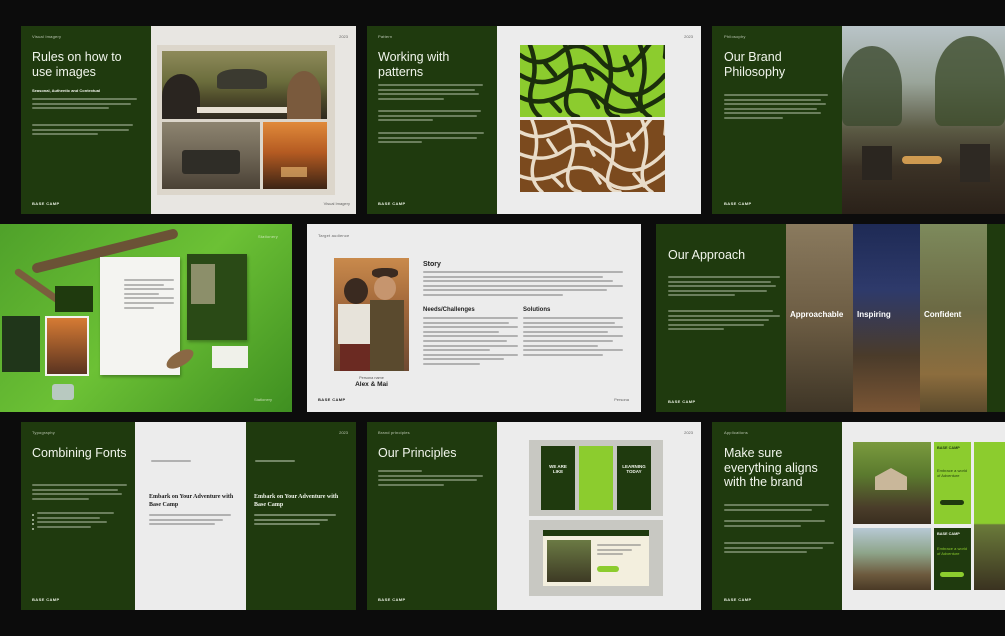  What do you see at coordinates (334, 235) in the screenshot?
I see `slide-label: Target audience` at bounding box center [334, 235].